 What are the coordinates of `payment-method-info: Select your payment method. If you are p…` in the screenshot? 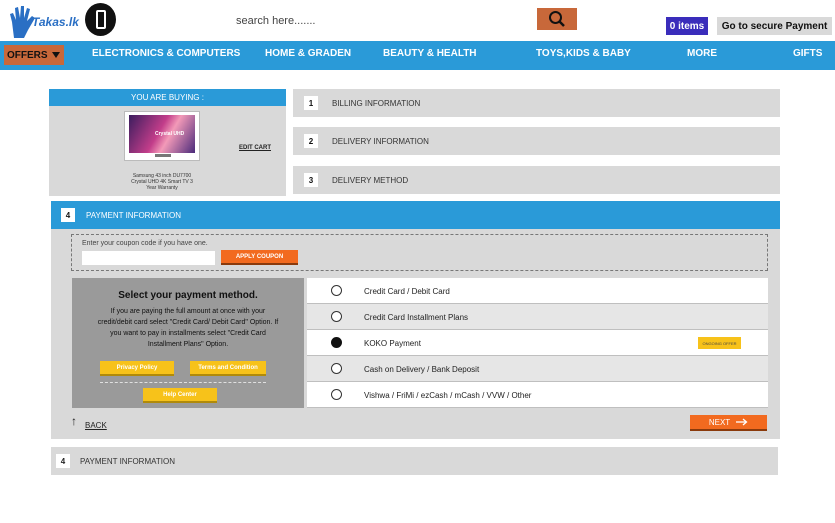 It's located at (188, 343).